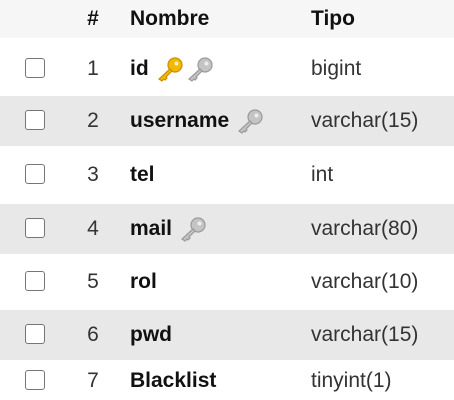 The width and height of the screenshot is (454, 400). What do you see at coordinates (93, 228) in the screenshot?
I see `row-number: 4` at bounding box center [93, 228].